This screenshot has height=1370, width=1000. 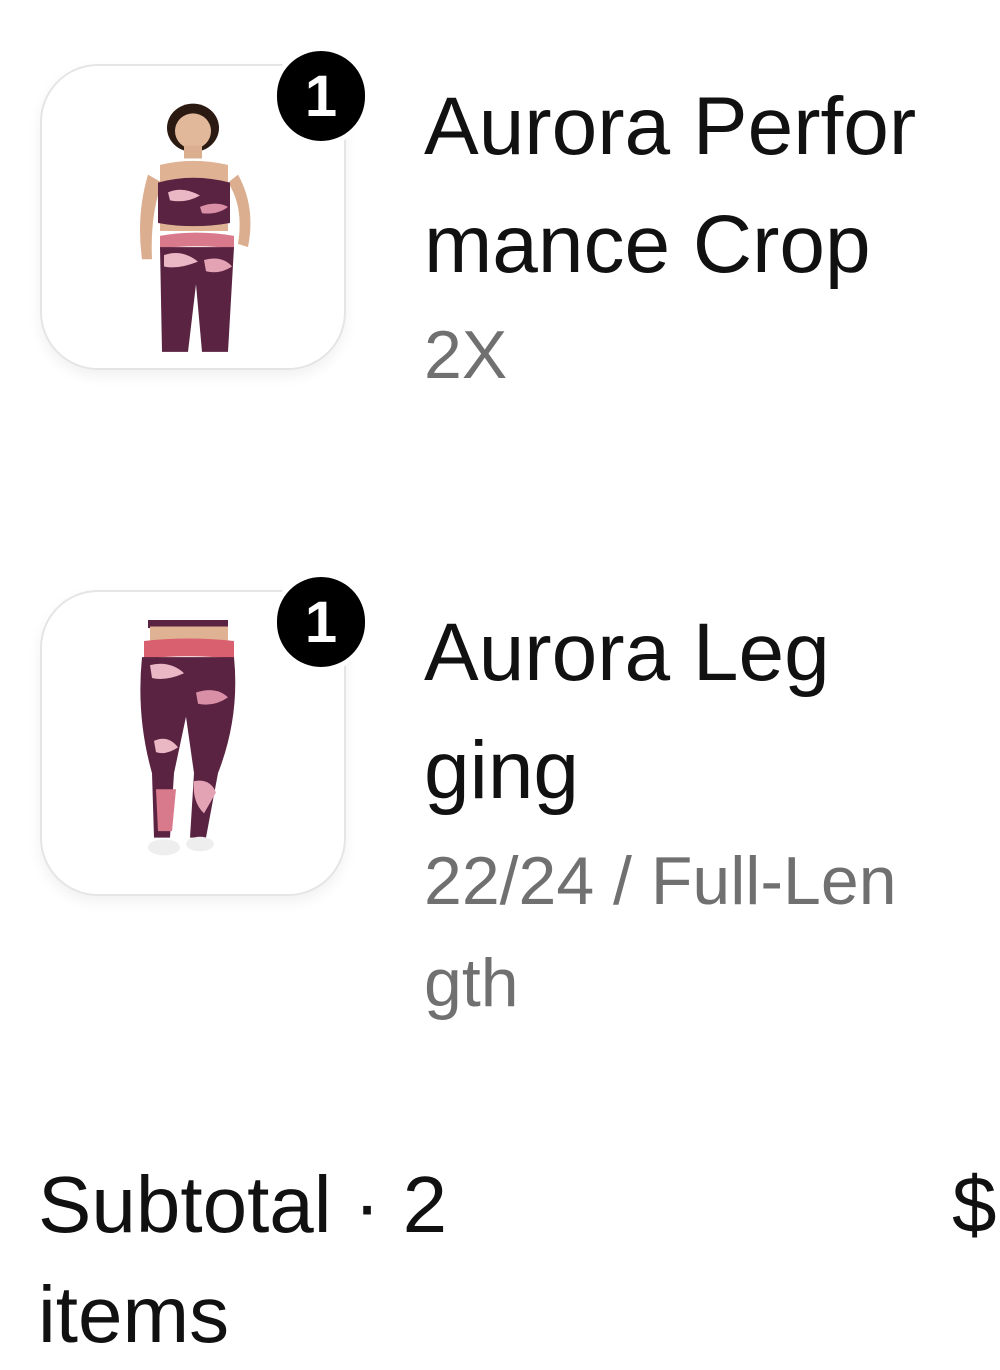 I want to click on item-details: Aurora Performance Crop 2X, so click(x=694, y=237).